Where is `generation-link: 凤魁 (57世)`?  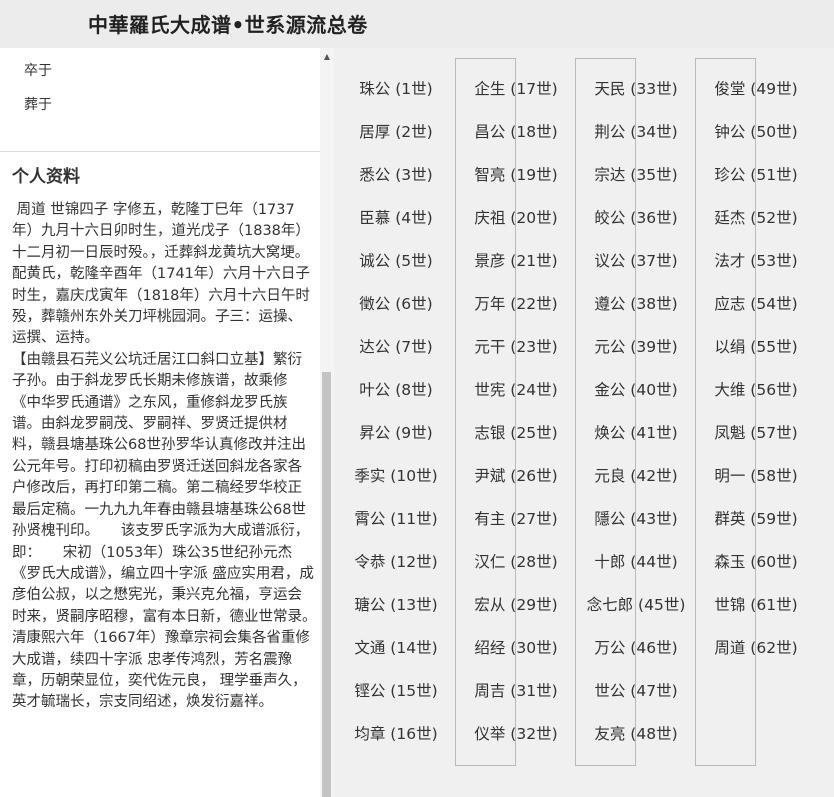 generation-link: 凤魁 (57世) is located at coordinates (756, 433).